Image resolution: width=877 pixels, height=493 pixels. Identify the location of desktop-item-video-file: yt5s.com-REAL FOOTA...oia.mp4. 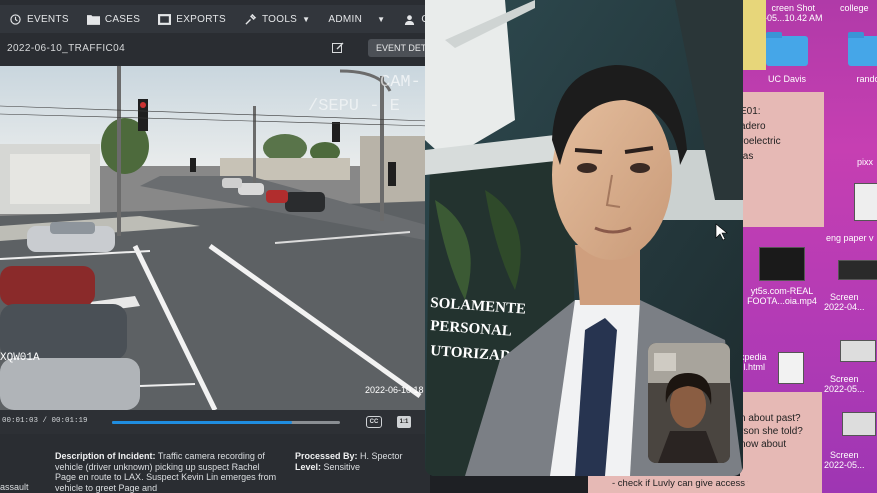
(782, 276).